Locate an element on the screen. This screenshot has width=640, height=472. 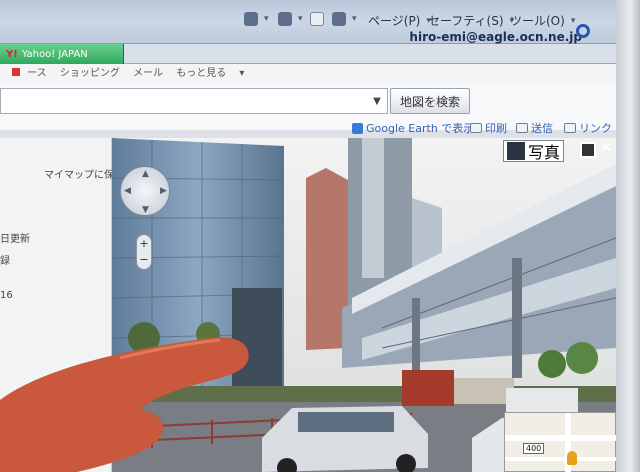
link-link: リンク is located at coordinates (588, 128).